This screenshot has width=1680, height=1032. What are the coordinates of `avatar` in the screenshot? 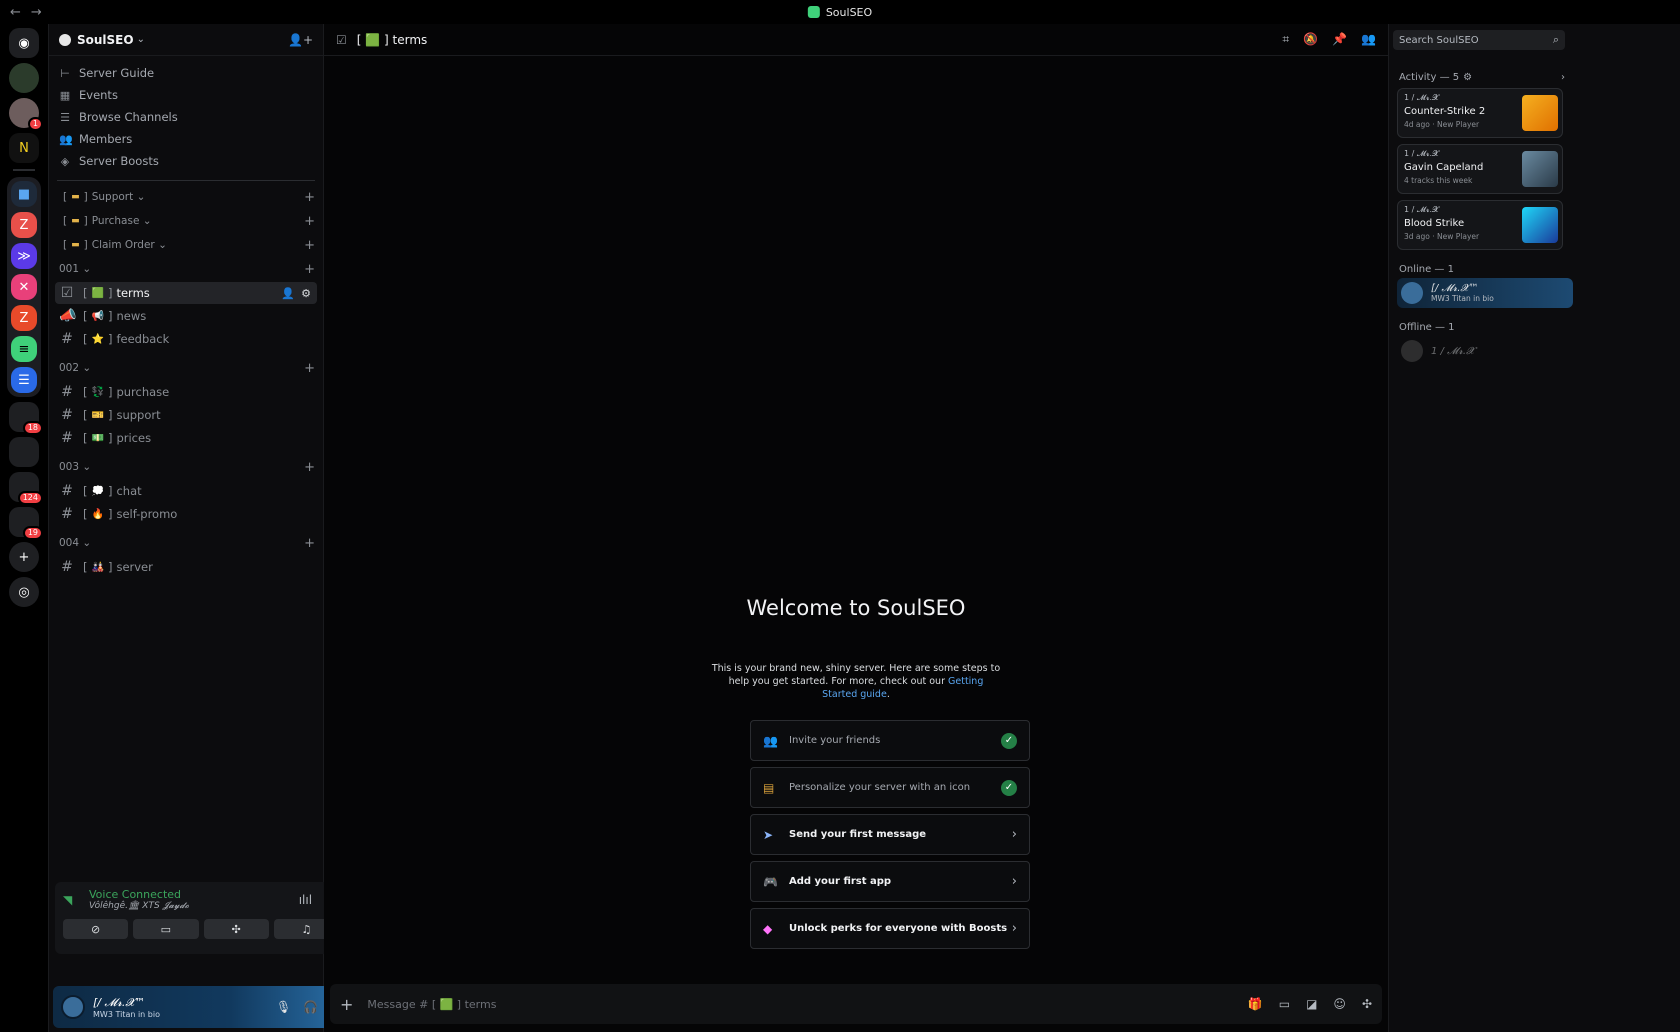 It's located at (73, 1007).